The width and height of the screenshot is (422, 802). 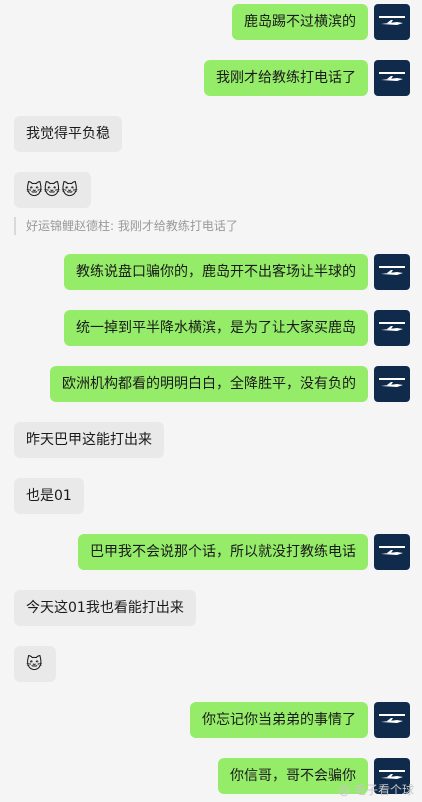 I want to click on watermark: @ 毛子看个球, so click(x=376, y=790).